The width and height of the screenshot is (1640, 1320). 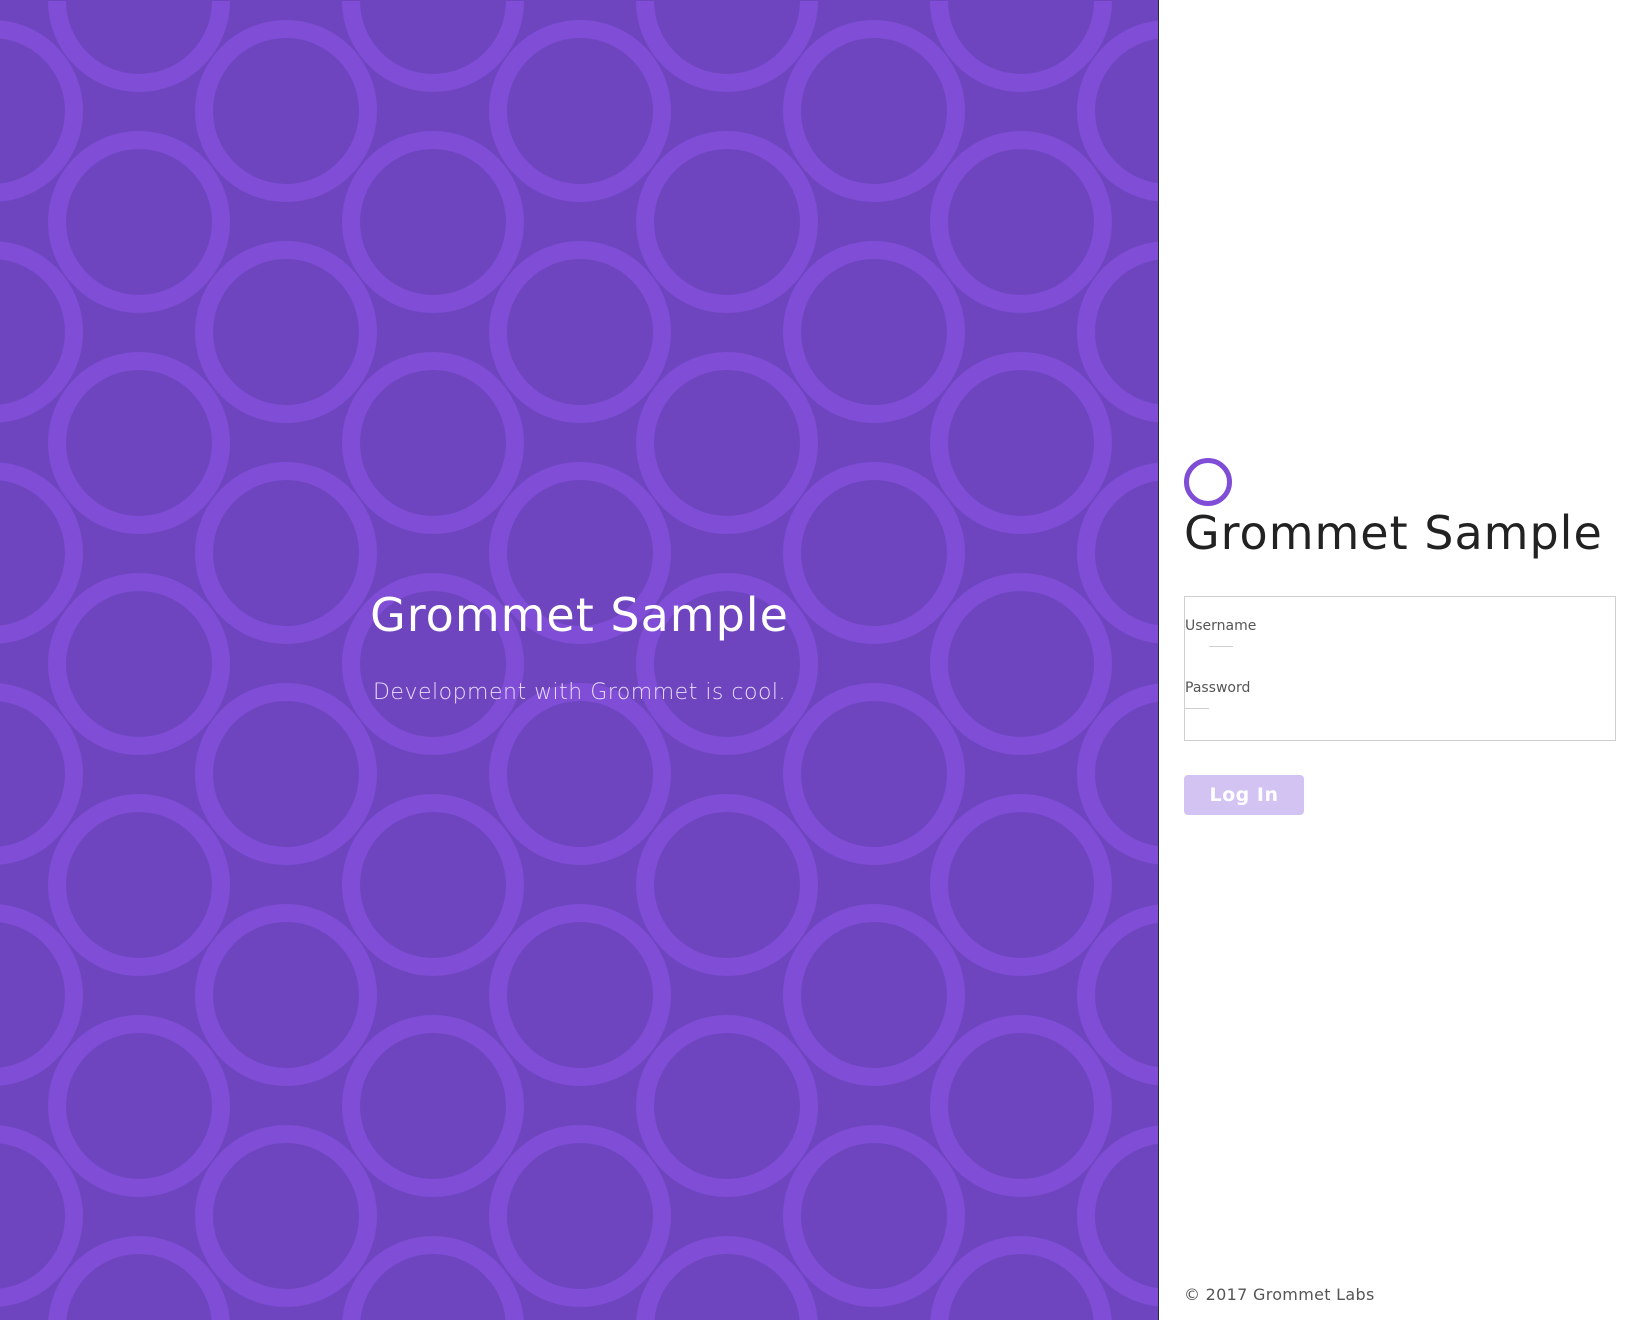 What do you see at coordinates (579, 615) in the screenshot?
I see `hero-title: Grommet Sample` at bounding box center [579, 615].